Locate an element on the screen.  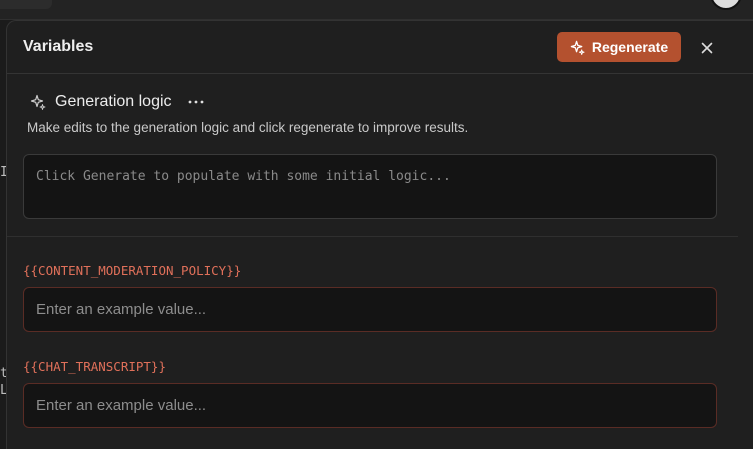
close-button is located at coordinates (707, 48).